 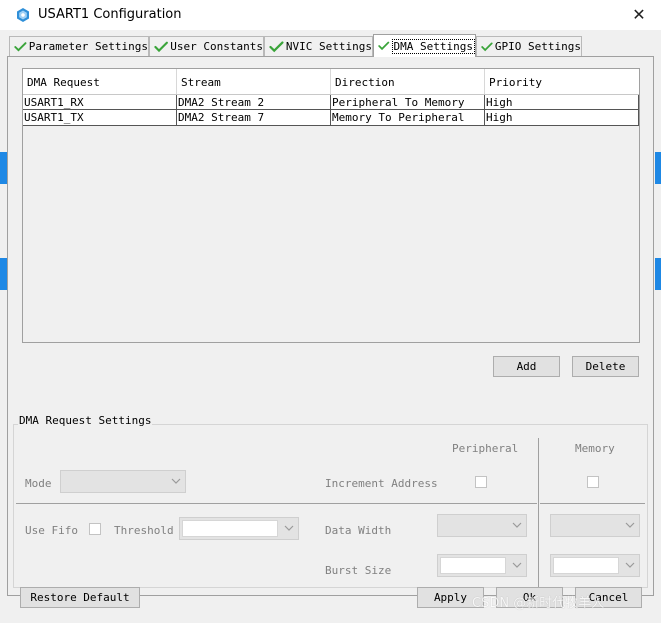 I want to click on memory-burst-size-dropdown, so click(x=595, y=565).